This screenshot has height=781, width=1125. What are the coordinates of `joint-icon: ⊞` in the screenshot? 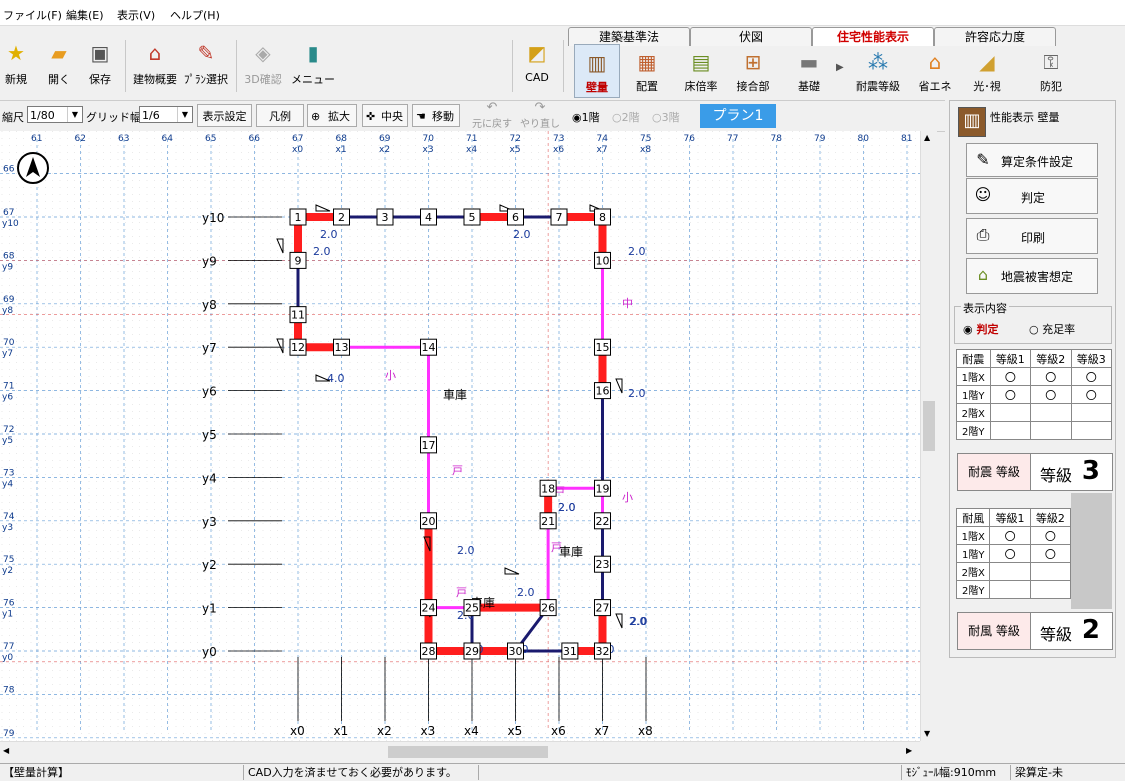 It's located at (753, 62).